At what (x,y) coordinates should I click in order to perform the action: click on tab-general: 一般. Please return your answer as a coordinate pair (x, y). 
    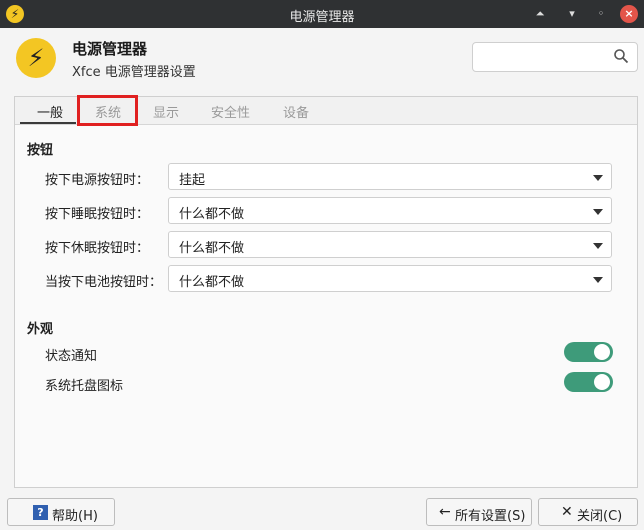
    Looking at the image, I should click on (50, 111).